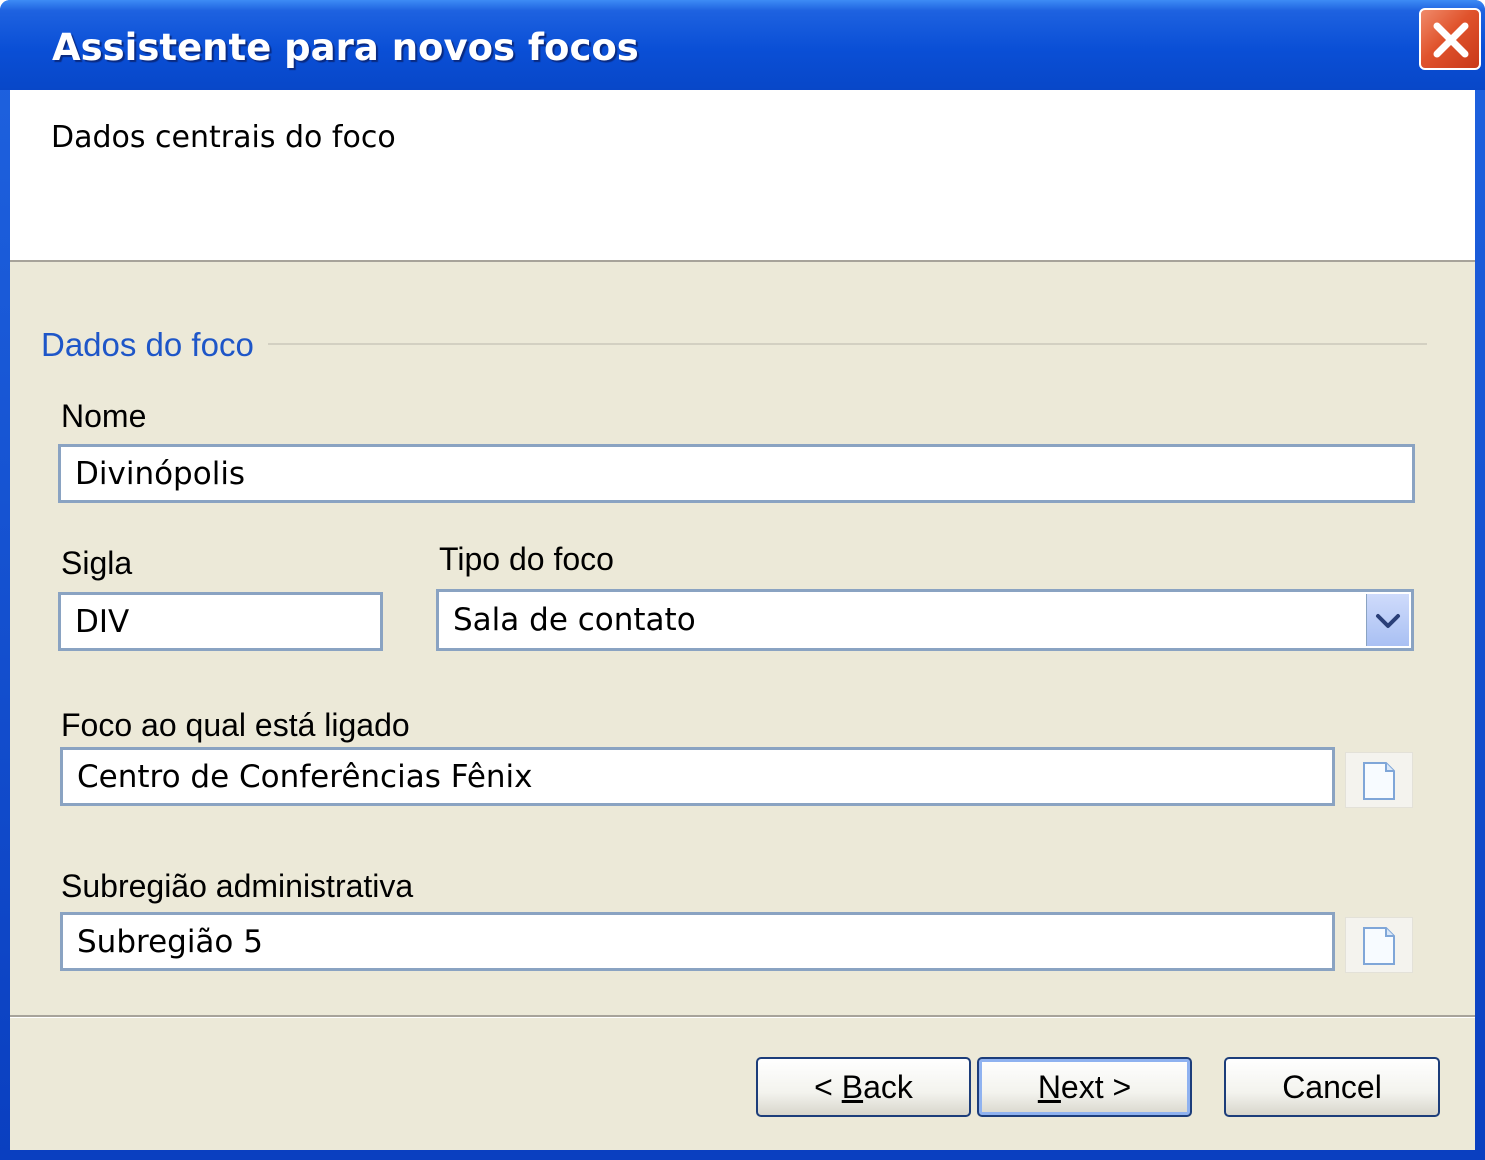 This screenshot has height=1160, width=1485. What do you see at coordinates (925, 620) in the screenshot?
I see `tipo-select: Sala de contato` at bounding box center [925, 620].